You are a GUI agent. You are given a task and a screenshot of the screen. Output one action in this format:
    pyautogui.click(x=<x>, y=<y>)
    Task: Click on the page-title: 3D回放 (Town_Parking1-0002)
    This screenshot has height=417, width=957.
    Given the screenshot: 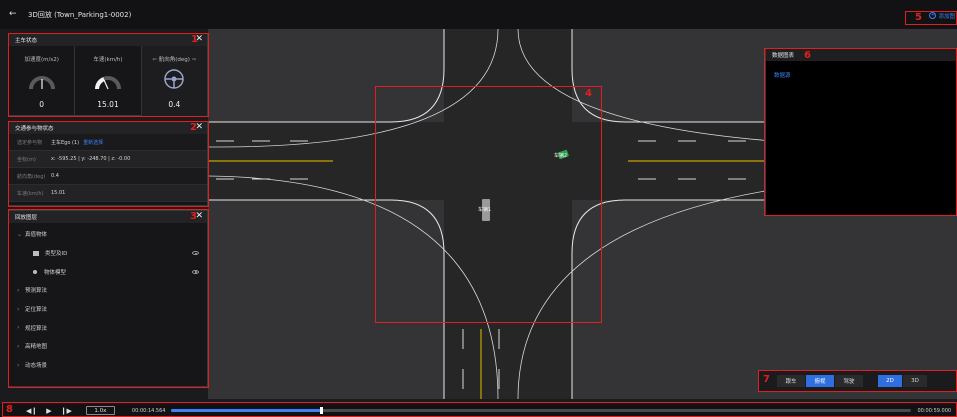 What is the action you would take?
    pyautogui.click(x=80, y=14)
    